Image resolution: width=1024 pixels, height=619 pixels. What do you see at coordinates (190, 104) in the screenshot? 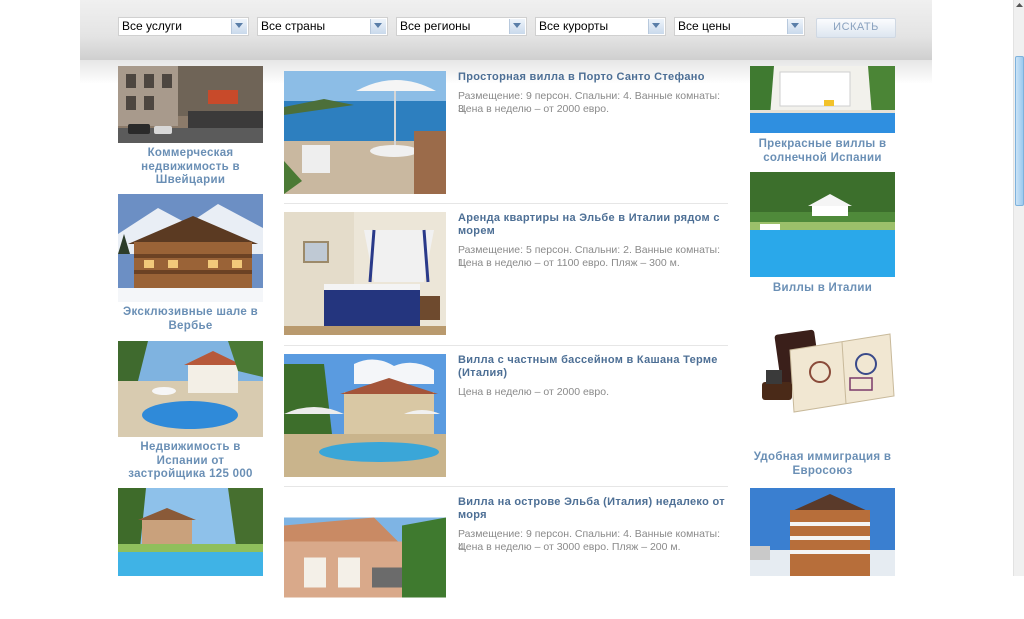
I see `swiss-street-photo` at bounding box center [190, 104].